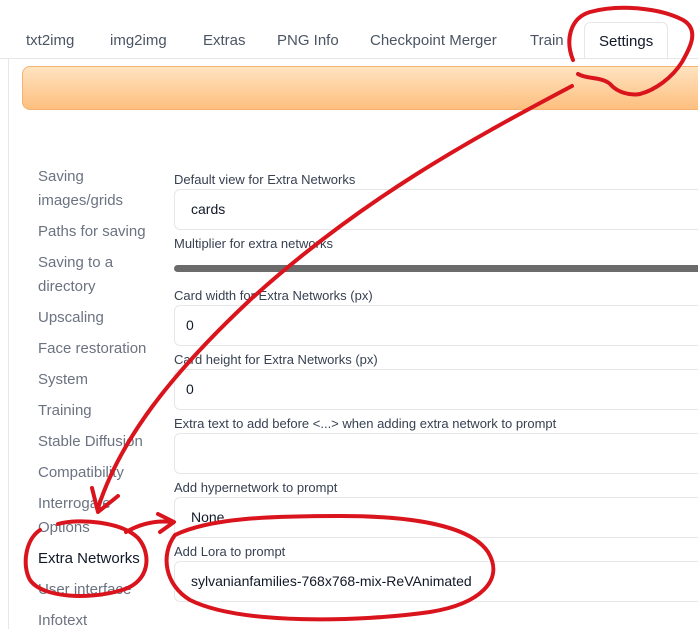 The image size is (698, 633). What do you see at coordinates (436, 389) in the screenshot?
I see `card-height-input: 0` at bounding box center [436, 389].